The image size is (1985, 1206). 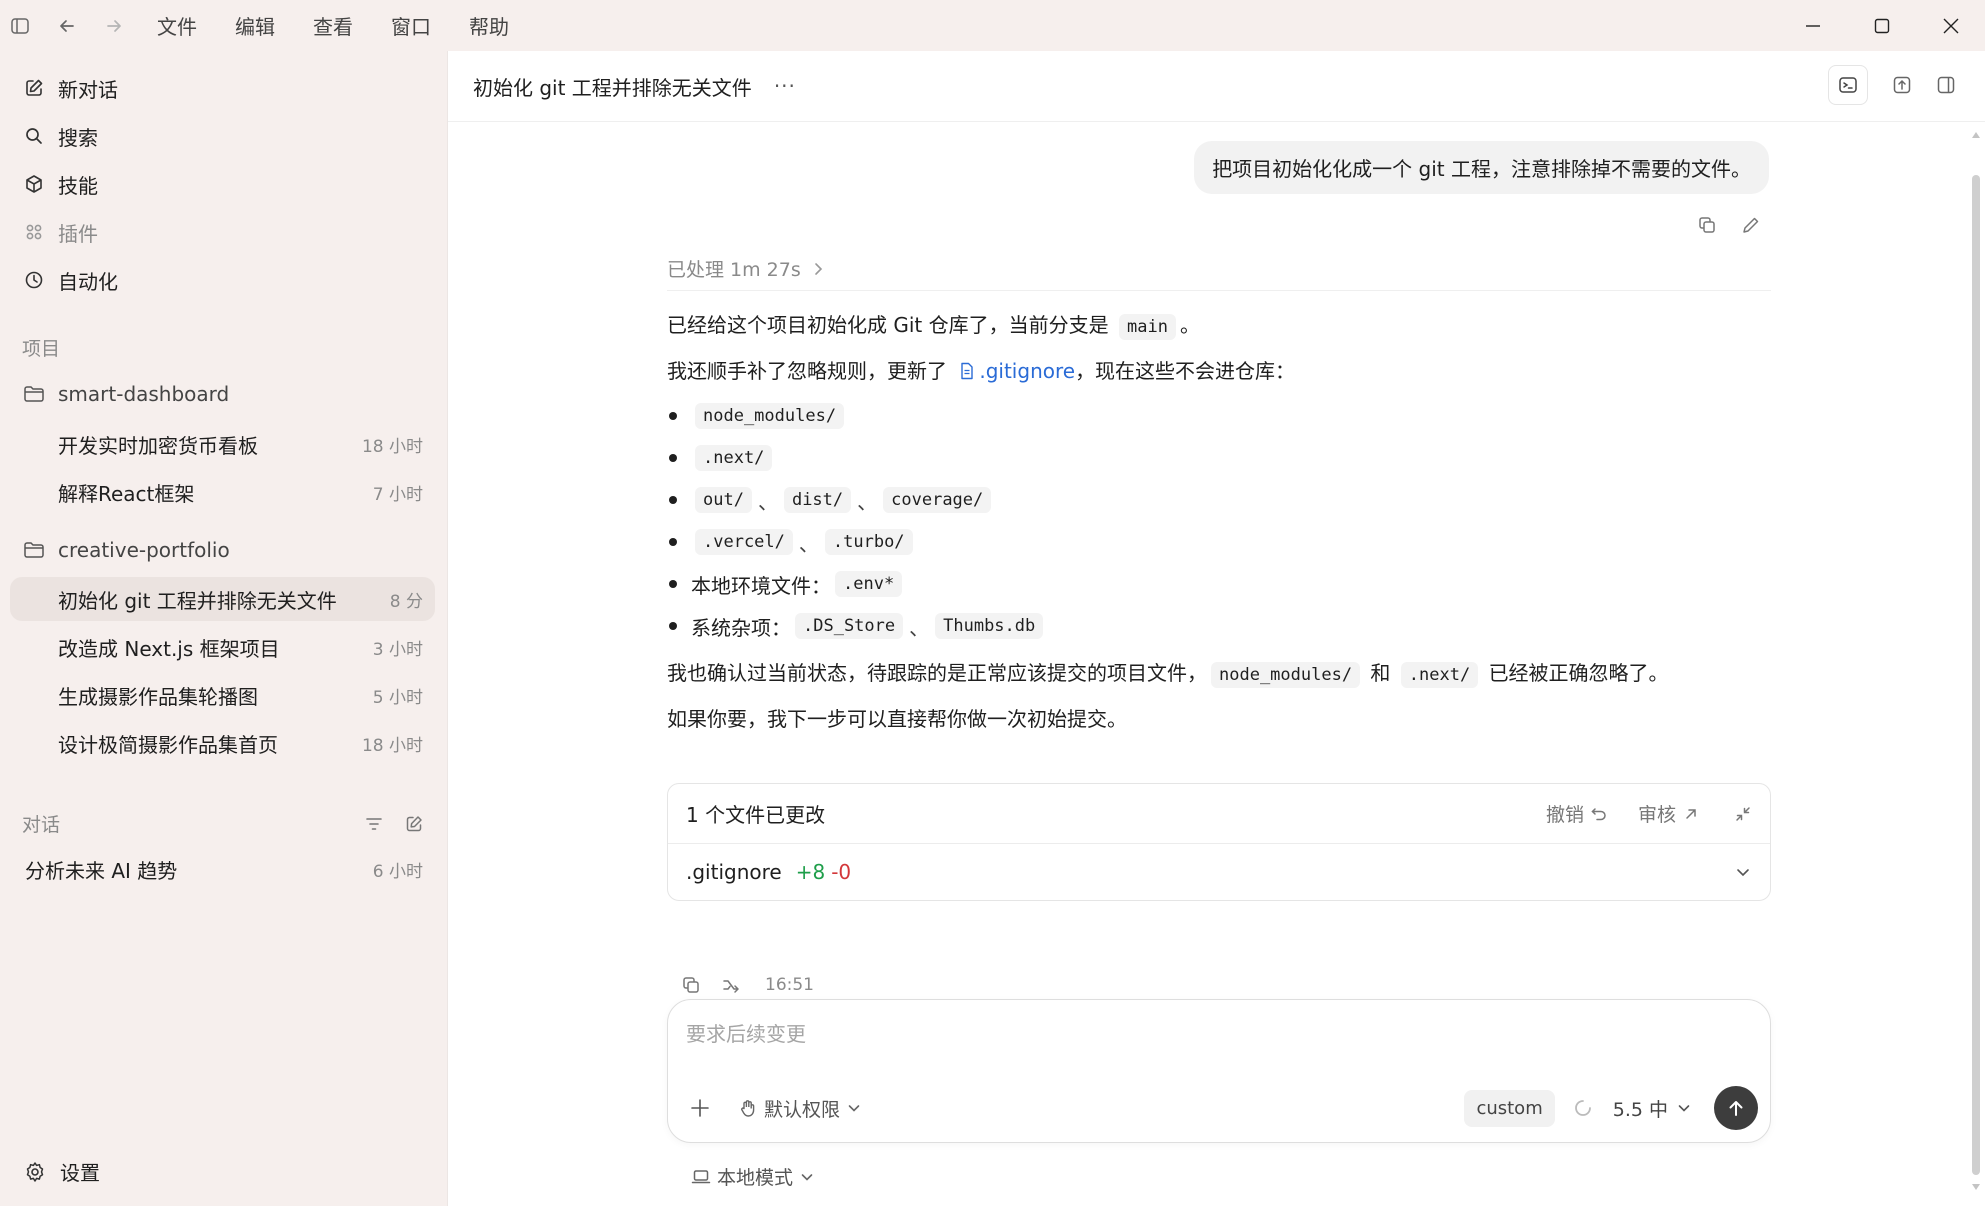 I want to click on sidebar-item-automation: 自动化, so click(x=70, y=280).